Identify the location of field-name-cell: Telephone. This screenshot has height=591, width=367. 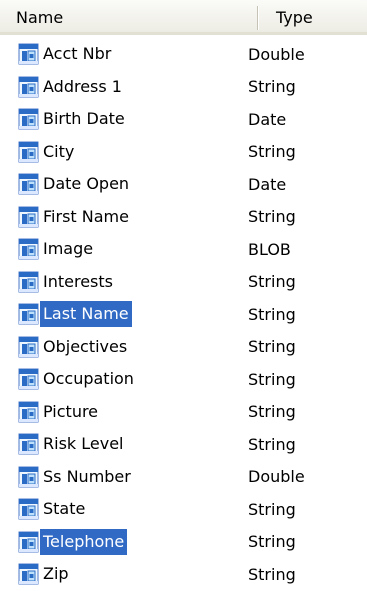
(109, 541).